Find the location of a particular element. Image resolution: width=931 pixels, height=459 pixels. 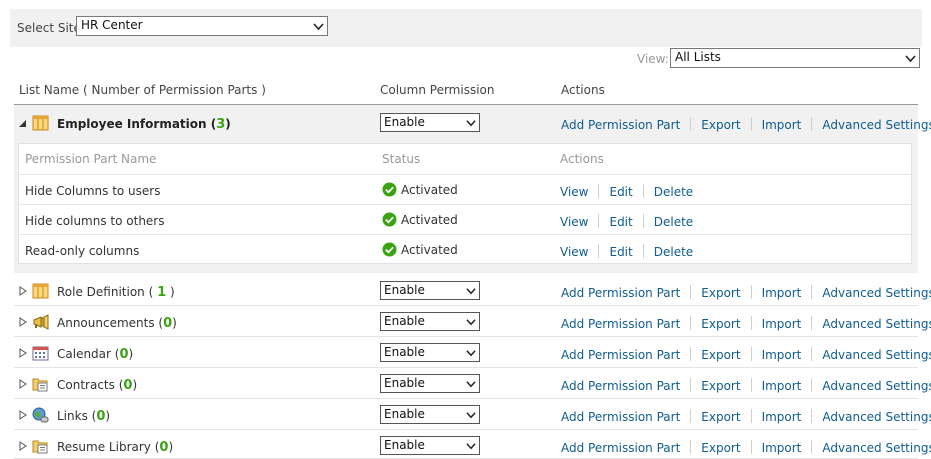

check-circle-icon is located at coordinates (389, 219).